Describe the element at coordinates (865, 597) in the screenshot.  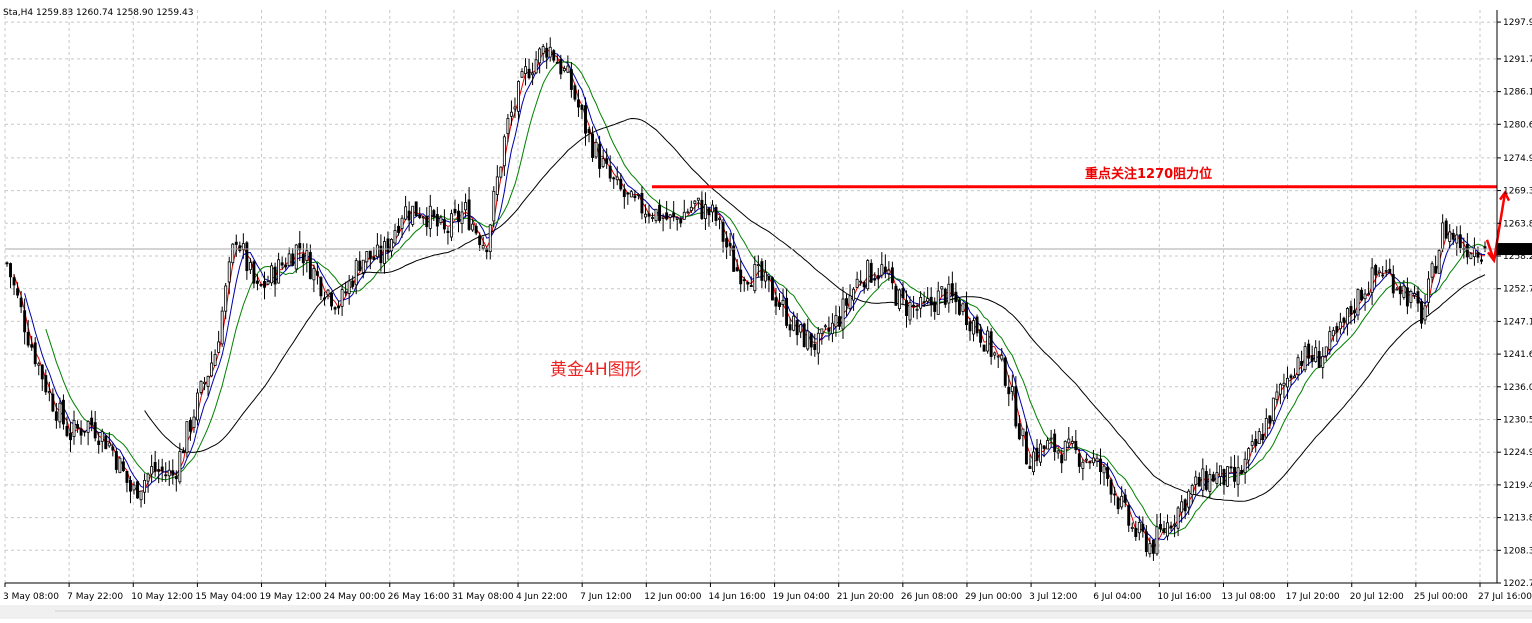
I see `x-tick-label: 21 Jun 20:00` at that location.